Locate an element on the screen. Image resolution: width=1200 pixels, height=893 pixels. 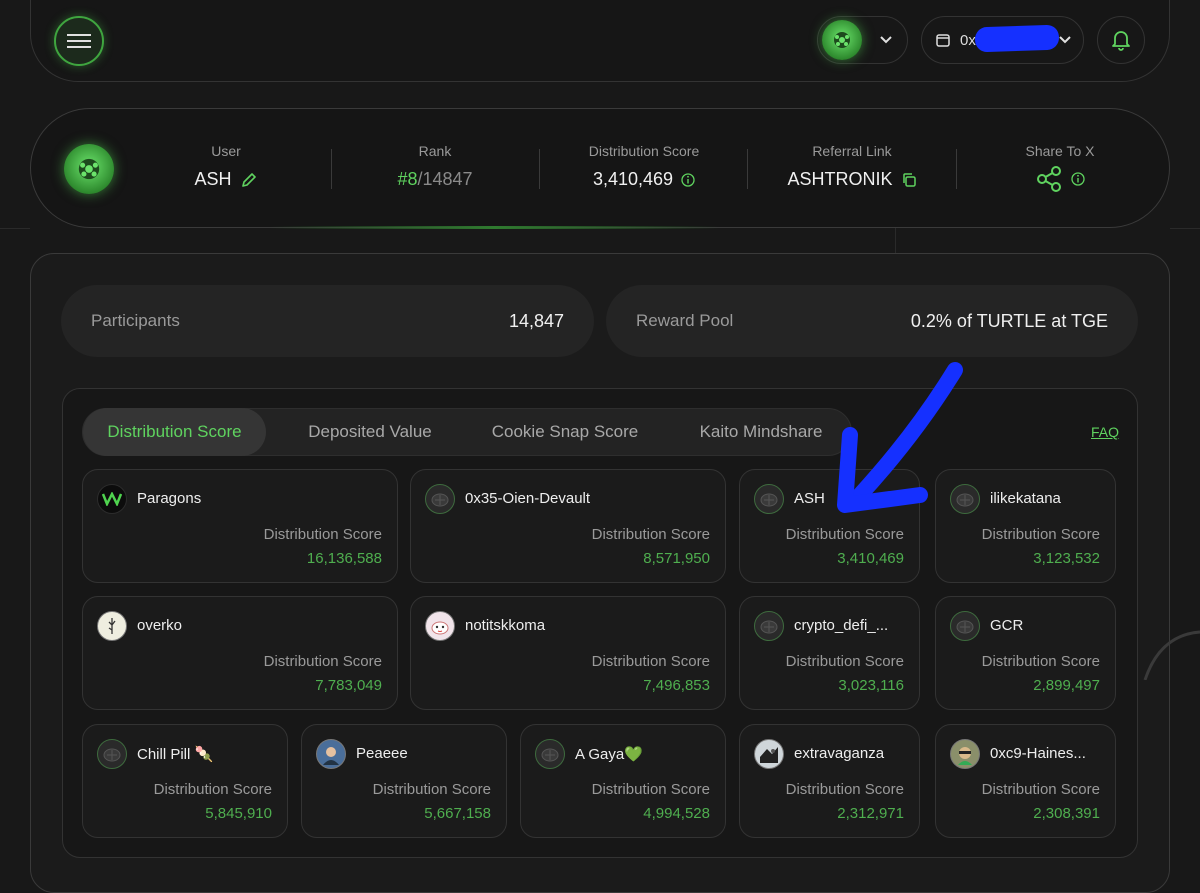
avatar-overko is located at coordinates (112, 626).